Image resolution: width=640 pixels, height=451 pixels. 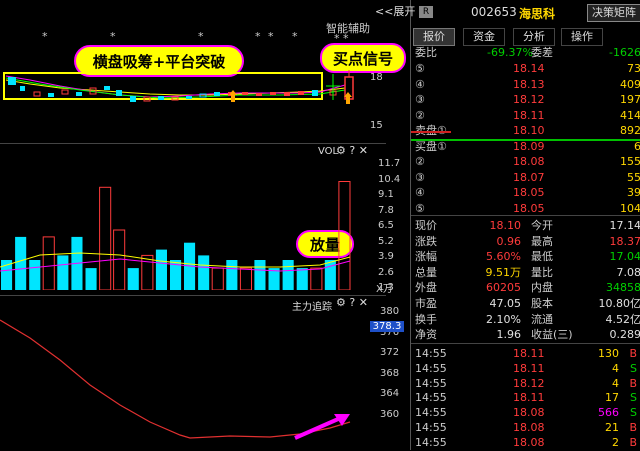 What do you see at coordinates (526, 116) in the screenshot?
I see `order-book-row: ② 18.11 414` at bounding box center [526, 116].